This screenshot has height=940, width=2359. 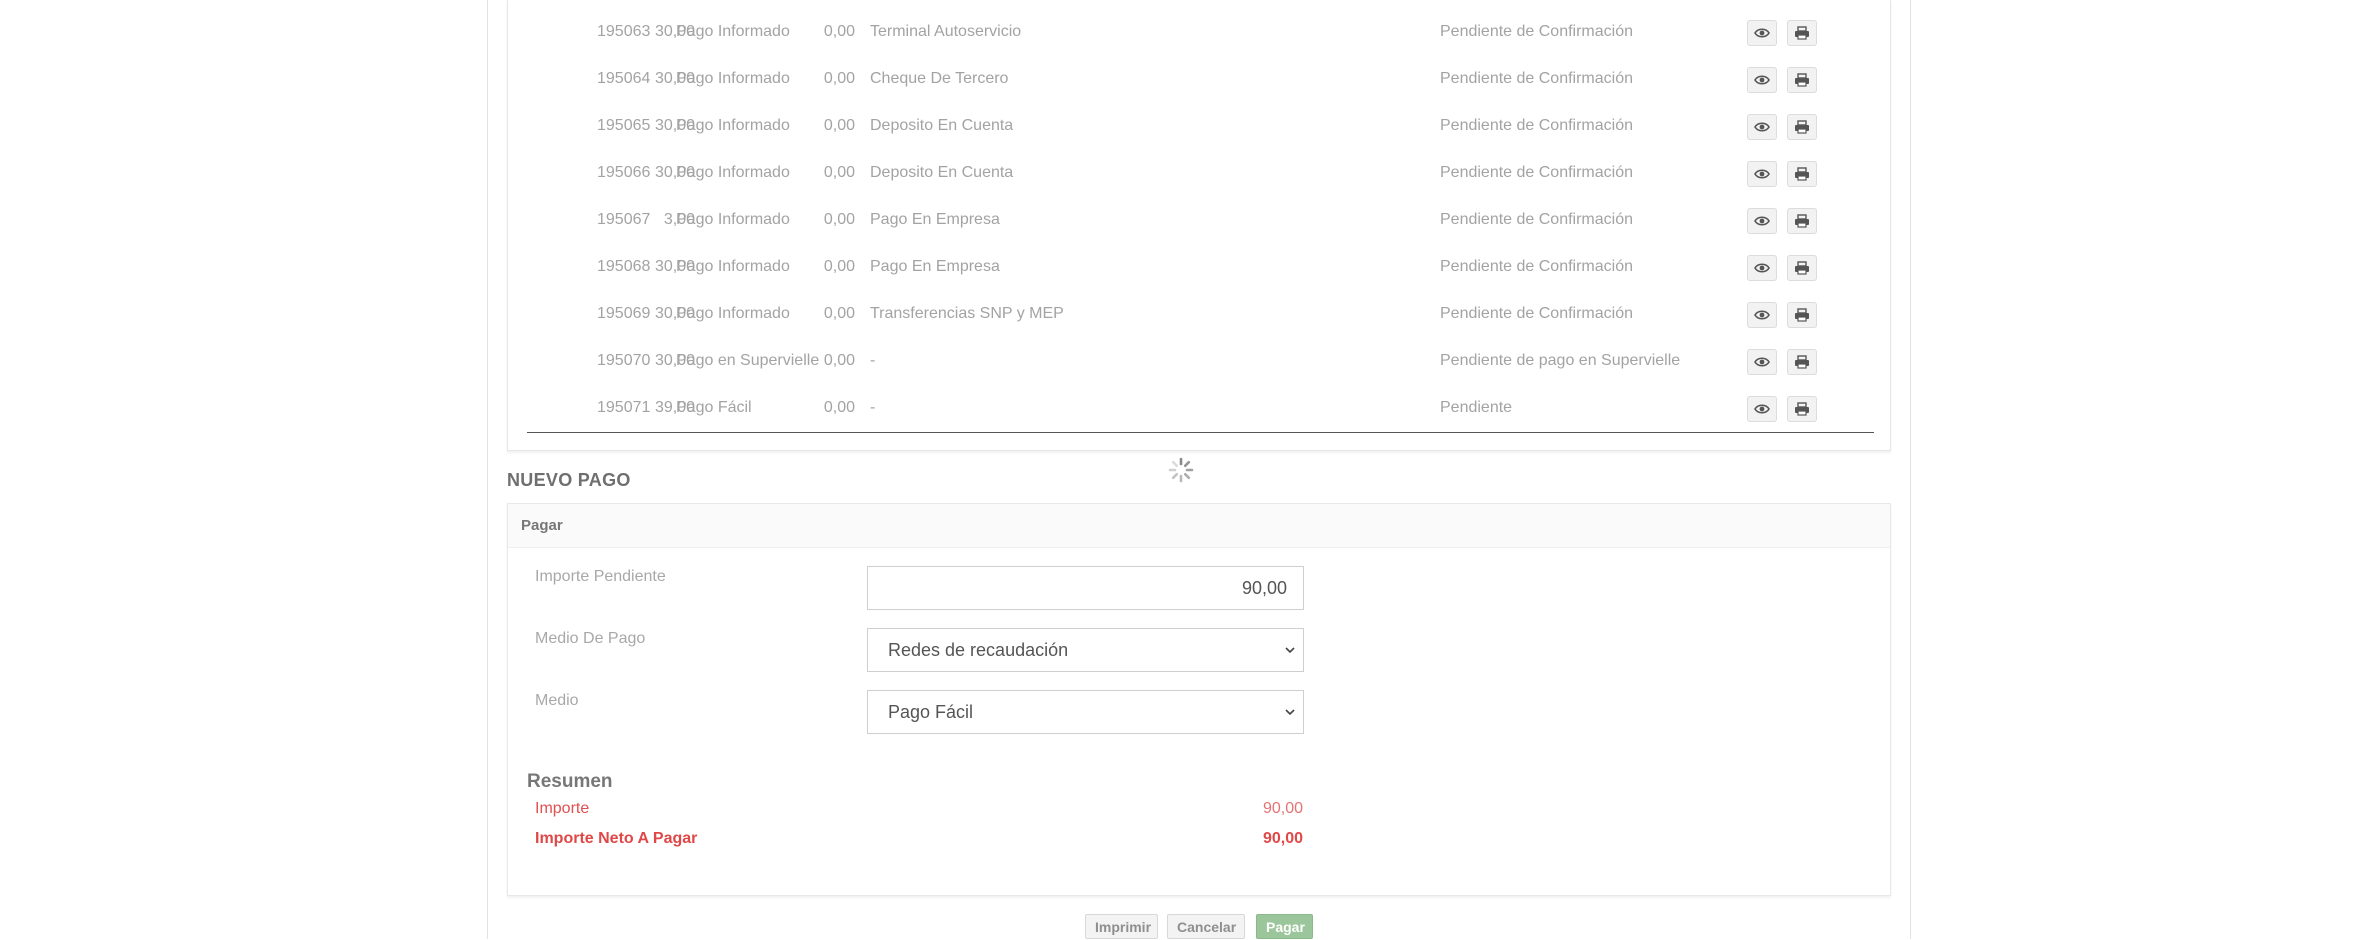 What do you see at coordinates (1560, 360) in the screenshot?
I see `payment-status: Pendiente de pago en Supervielle` at bounding box center [1560, 360].